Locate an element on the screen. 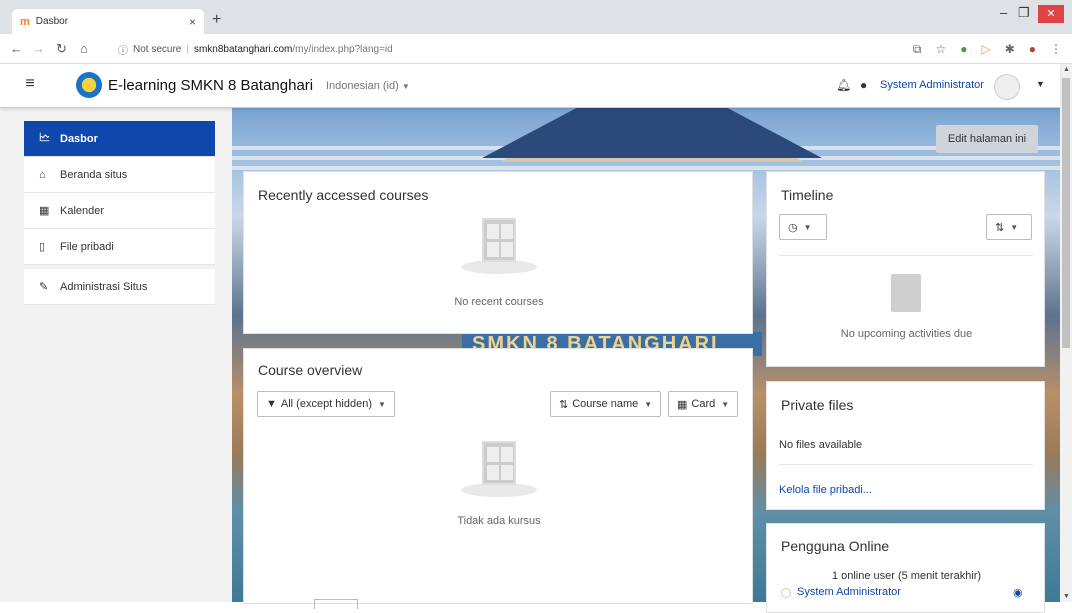 This screenshot has height=613, width=1072. tab-title: Dasbor is located at coordinates (52, 21).